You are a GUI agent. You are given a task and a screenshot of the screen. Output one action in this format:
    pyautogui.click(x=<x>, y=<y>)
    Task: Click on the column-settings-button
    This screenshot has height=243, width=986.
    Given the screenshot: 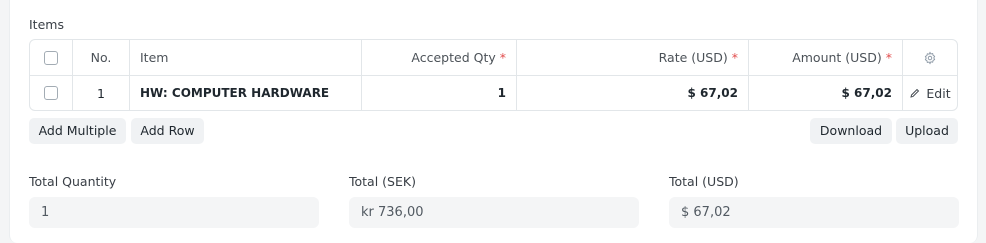 What is the action you would take?
    pyautogui.click(x=930, y=57)
    